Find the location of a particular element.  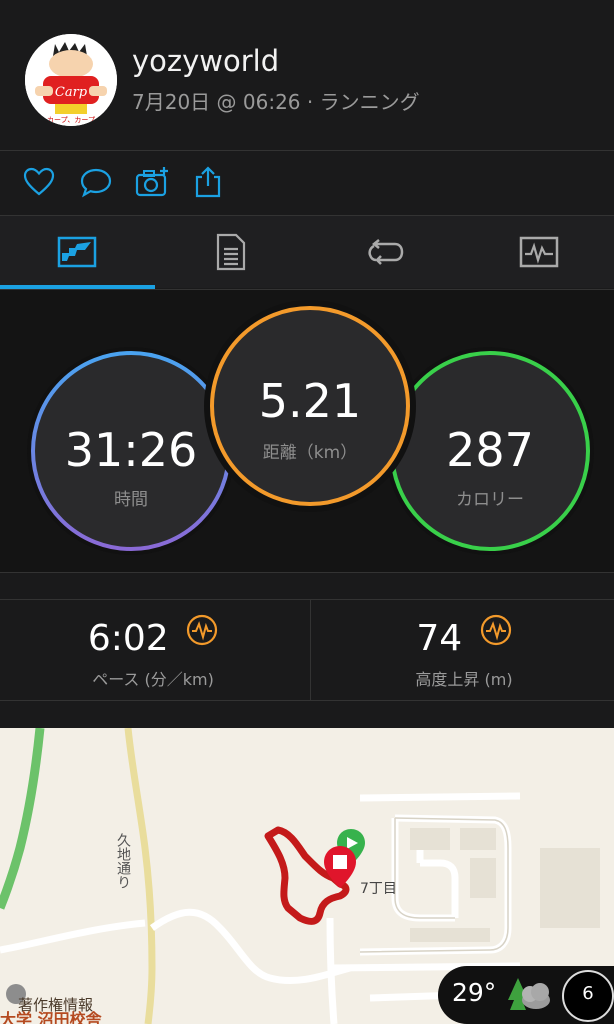

pace-metric: 6:02 ペース (分／km) is located at coordinates (153, 650).